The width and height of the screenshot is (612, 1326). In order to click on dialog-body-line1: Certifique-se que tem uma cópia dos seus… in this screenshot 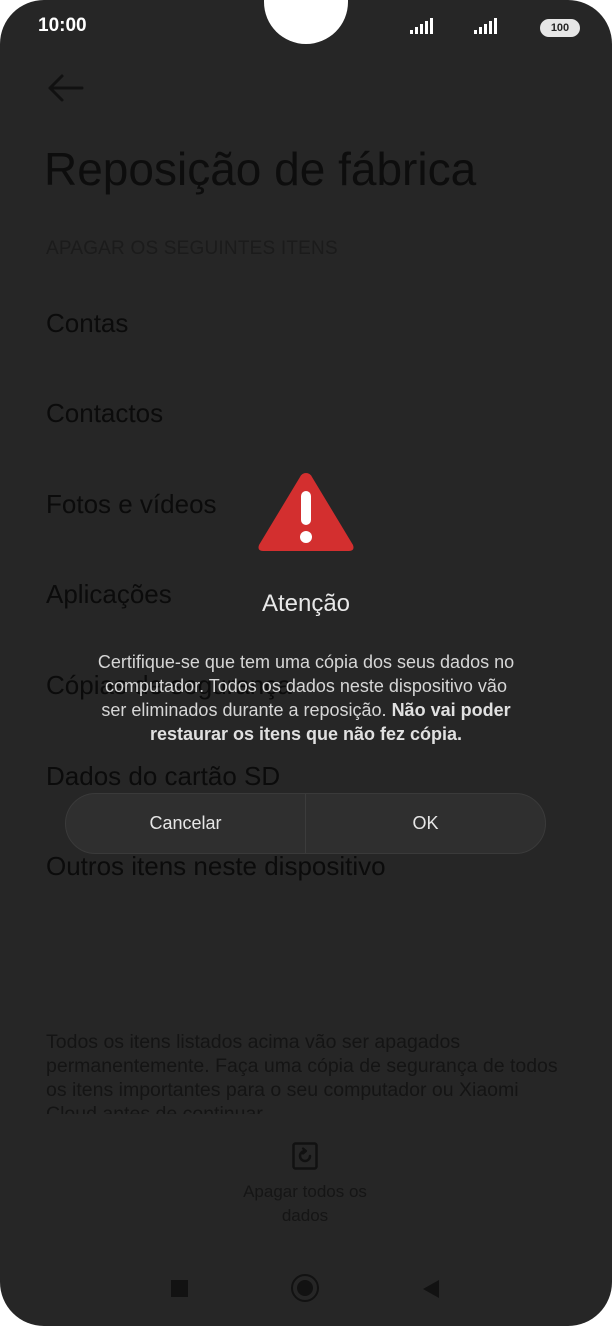, I will do `click(306, 662)`.